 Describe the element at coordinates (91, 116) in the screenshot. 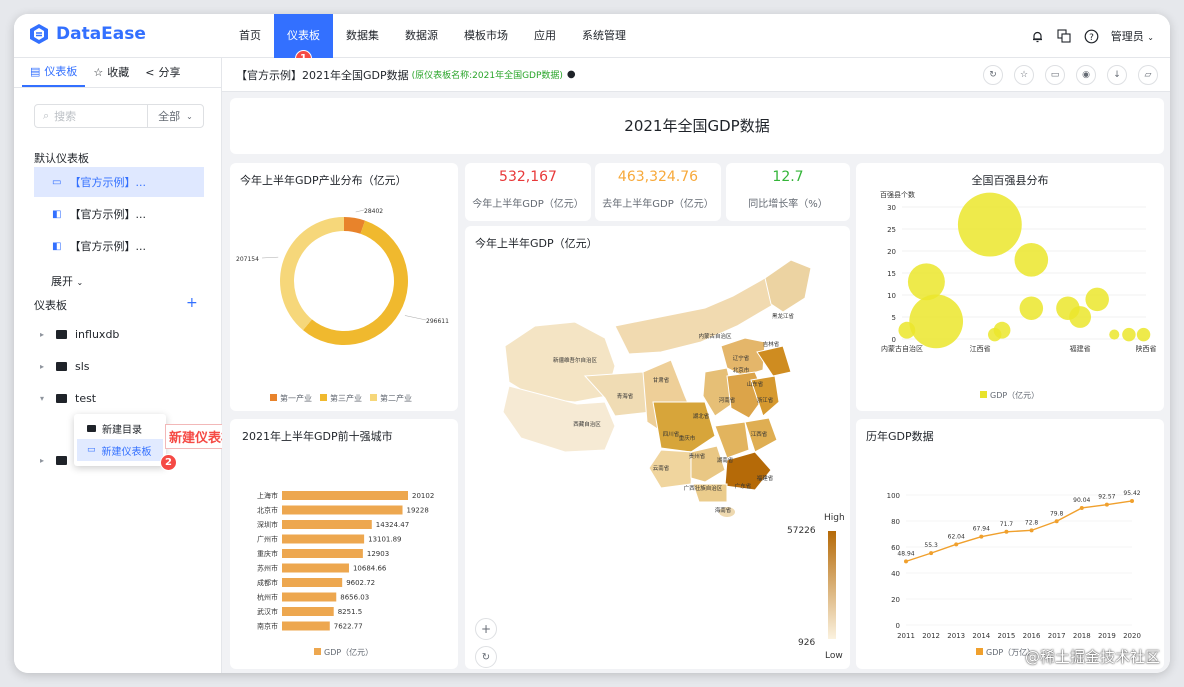

I see `search-input: ⌕ 搜索` at that location.